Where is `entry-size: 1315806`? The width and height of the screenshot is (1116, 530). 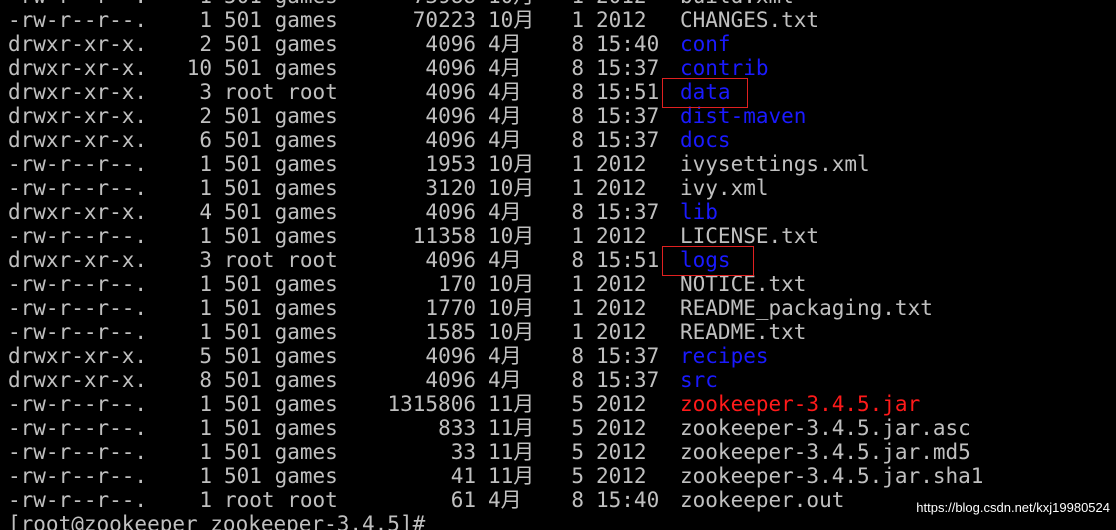
entry-size: 1315806 is located at coordinates (431, 404).